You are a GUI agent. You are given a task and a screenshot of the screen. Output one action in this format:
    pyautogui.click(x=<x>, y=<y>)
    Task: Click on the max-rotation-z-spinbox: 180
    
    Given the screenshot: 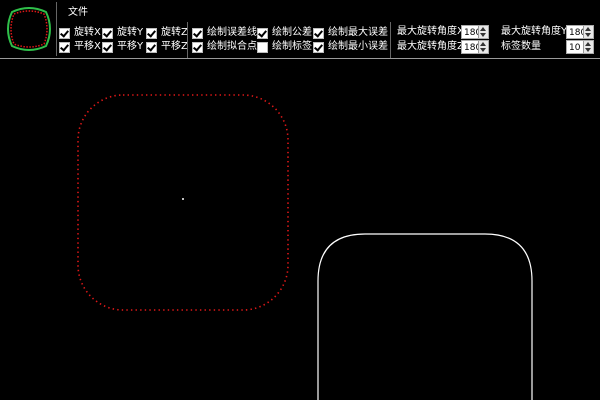 What is the action you would take?
    pyautogui.click(x=475, y=47)
    